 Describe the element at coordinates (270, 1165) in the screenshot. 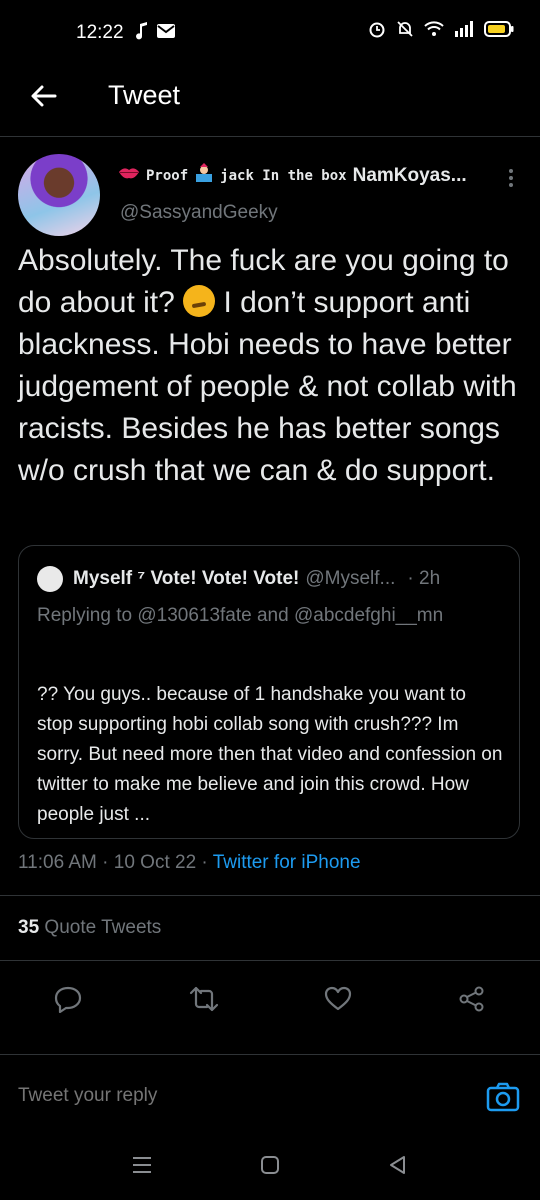

I see `nav-home-button` at that location.